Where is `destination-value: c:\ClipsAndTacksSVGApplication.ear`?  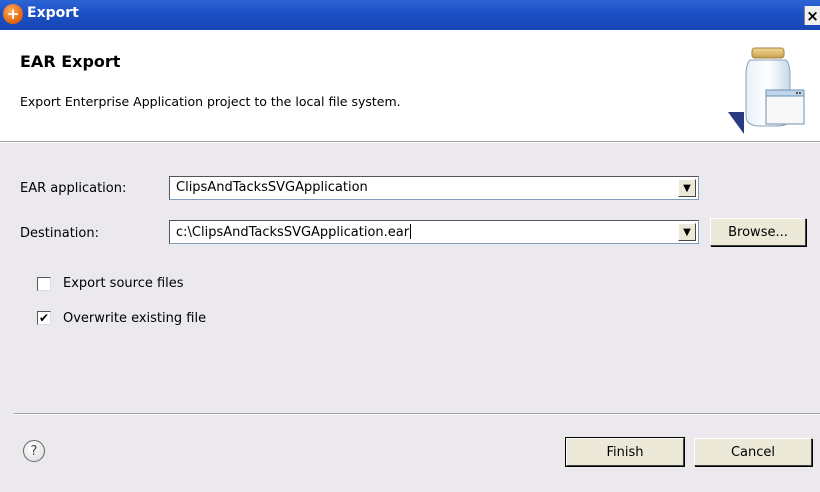 destination-value: c:\ClipsAndTacksSVGApplication.ear is located at coordinates (293, 232).